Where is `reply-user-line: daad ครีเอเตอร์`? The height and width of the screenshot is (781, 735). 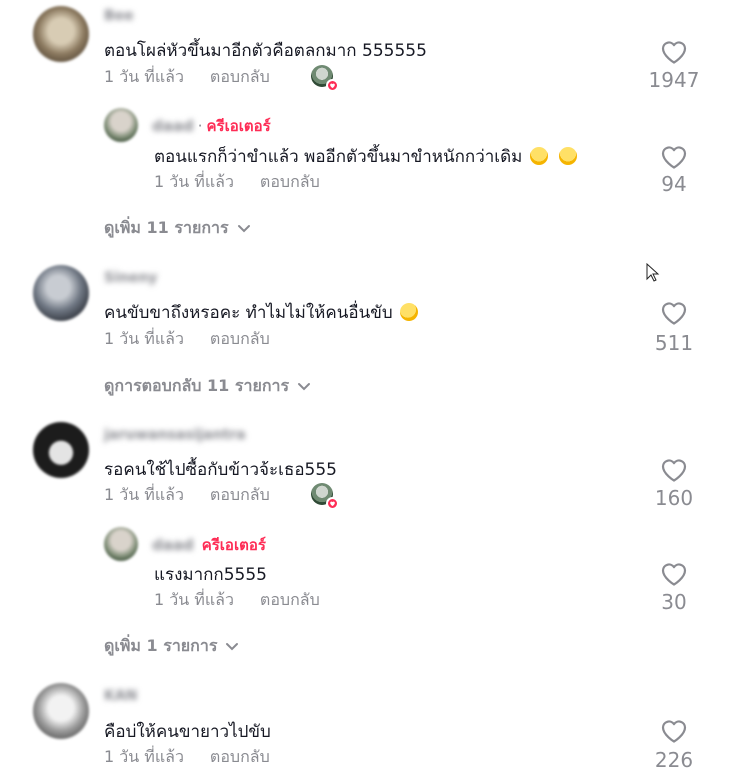
reply-user-line: daad ครีเอเตอร์ is located at coordinates (209, 545).